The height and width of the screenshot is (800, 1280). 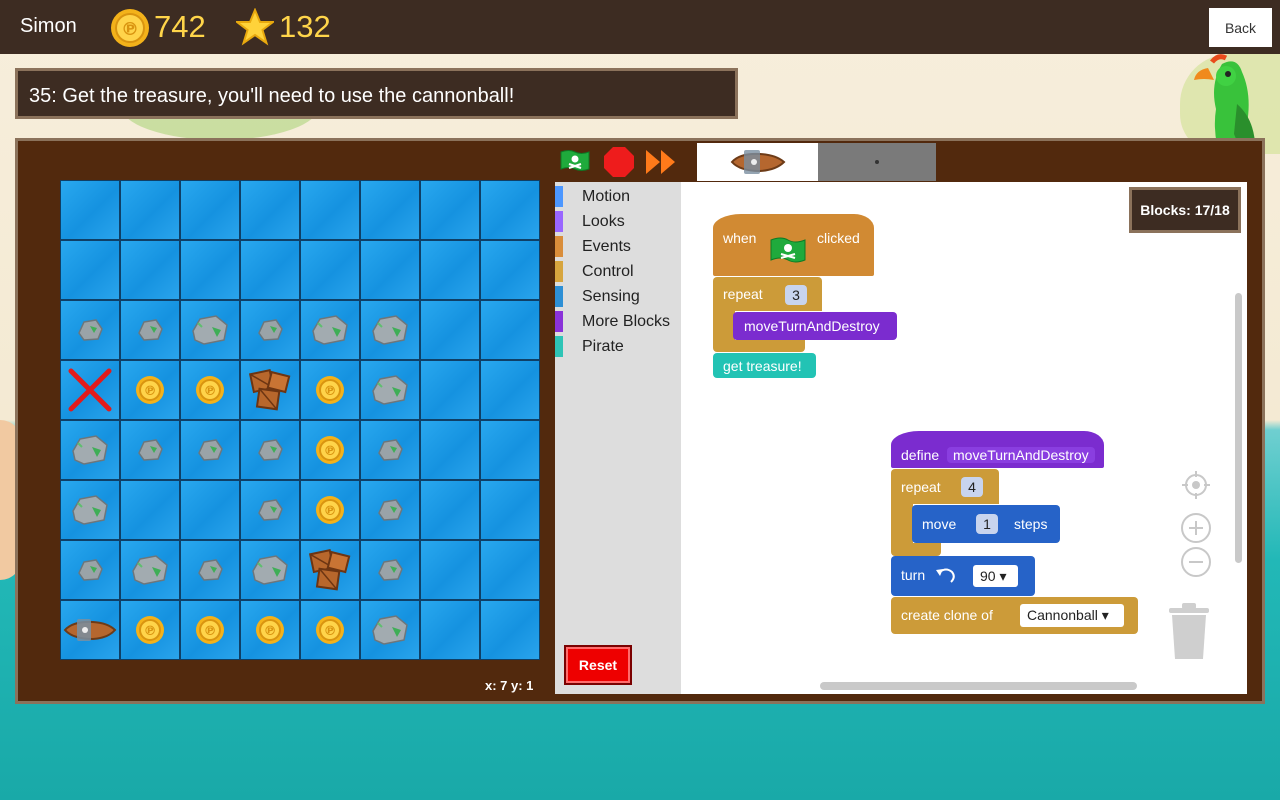 What do you see at coordinates (997, 449) in the screenshot?
I see `define-block: define moveTurnAndDestroy` at bounding box center [997, 449].